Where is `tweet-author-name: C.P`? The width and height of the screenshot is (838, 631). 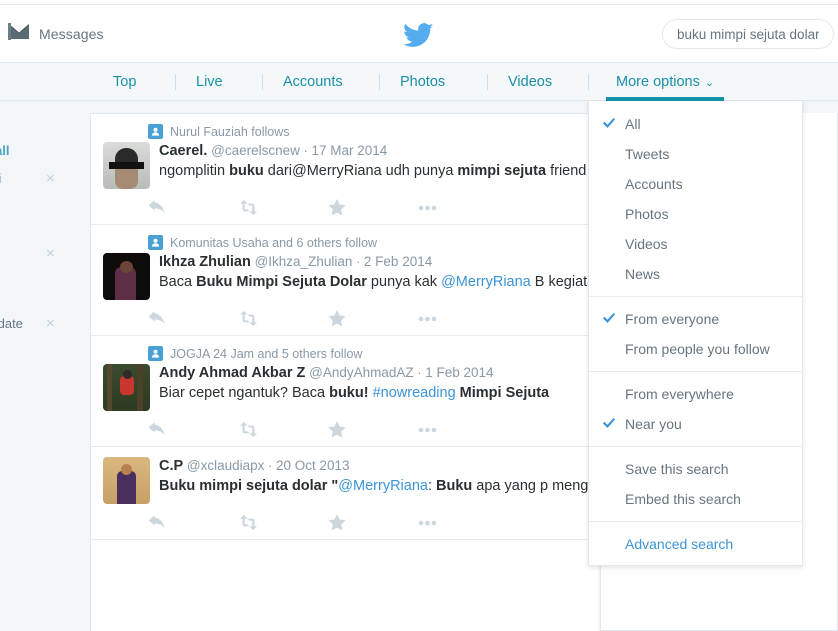
tweet-author-name: C.P is located at coordinates (171, 466).